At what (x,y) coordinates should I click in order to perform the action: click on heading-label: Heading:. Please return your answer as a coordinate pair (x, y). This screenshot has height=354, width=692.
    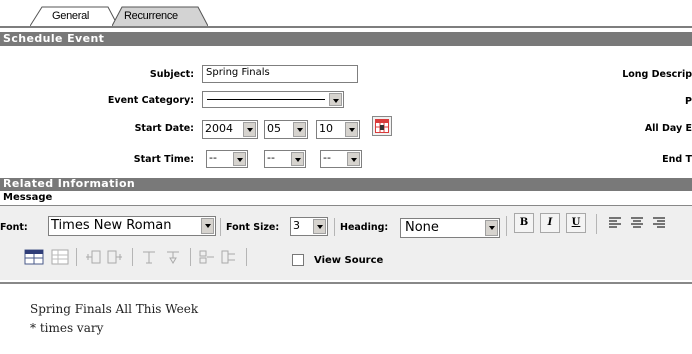
    Looking at the image, I should click on (364, 227).